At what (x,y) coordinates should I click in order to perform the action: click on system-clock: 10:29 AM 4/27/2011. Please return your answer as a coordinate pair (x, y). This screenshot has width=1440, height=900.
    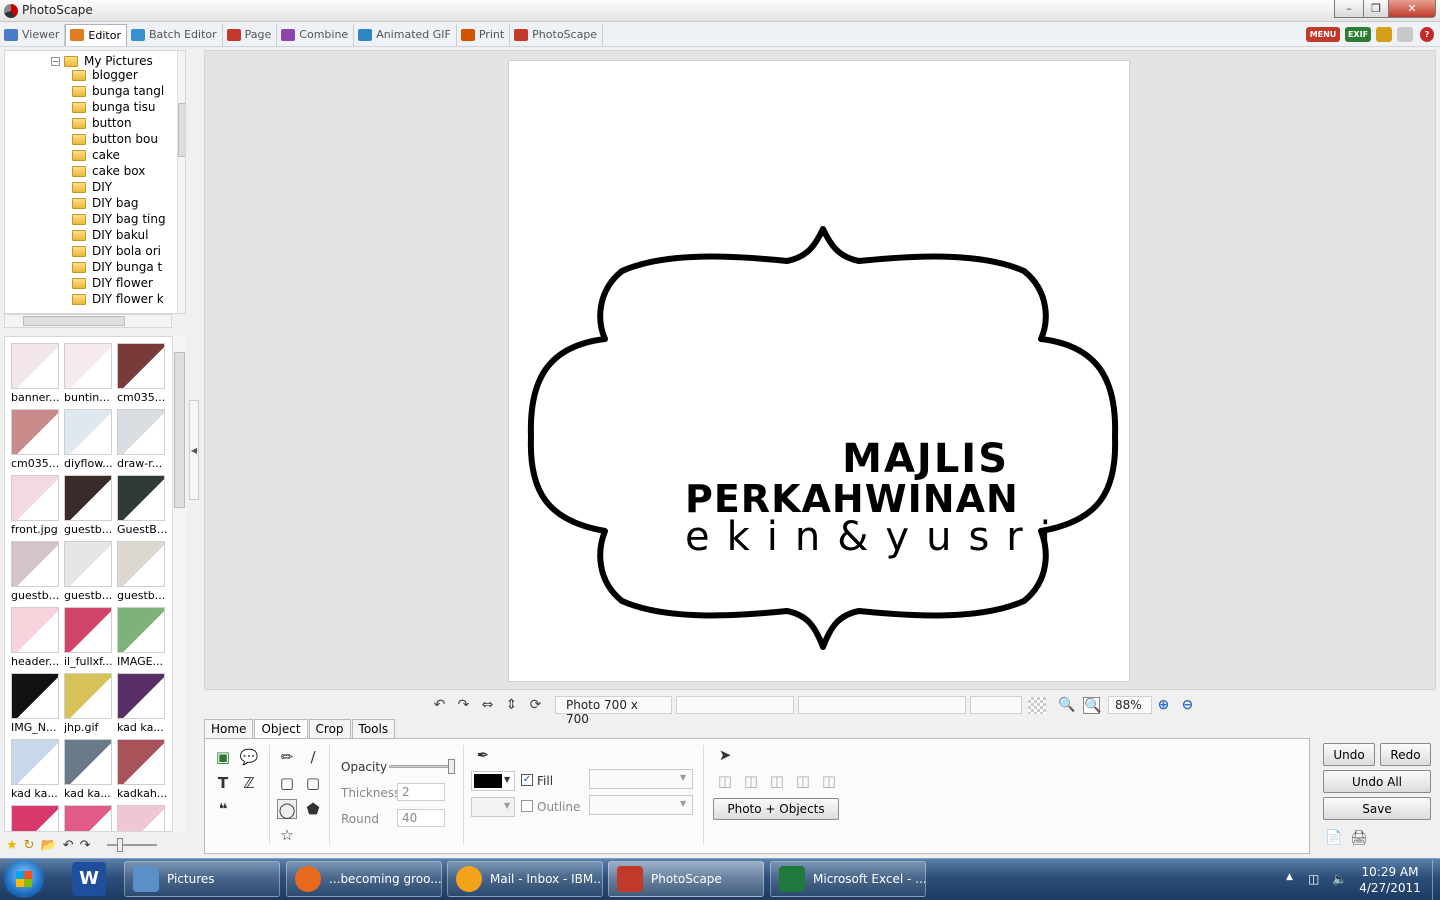
    Looking at the image, I should click on (1390, 880).